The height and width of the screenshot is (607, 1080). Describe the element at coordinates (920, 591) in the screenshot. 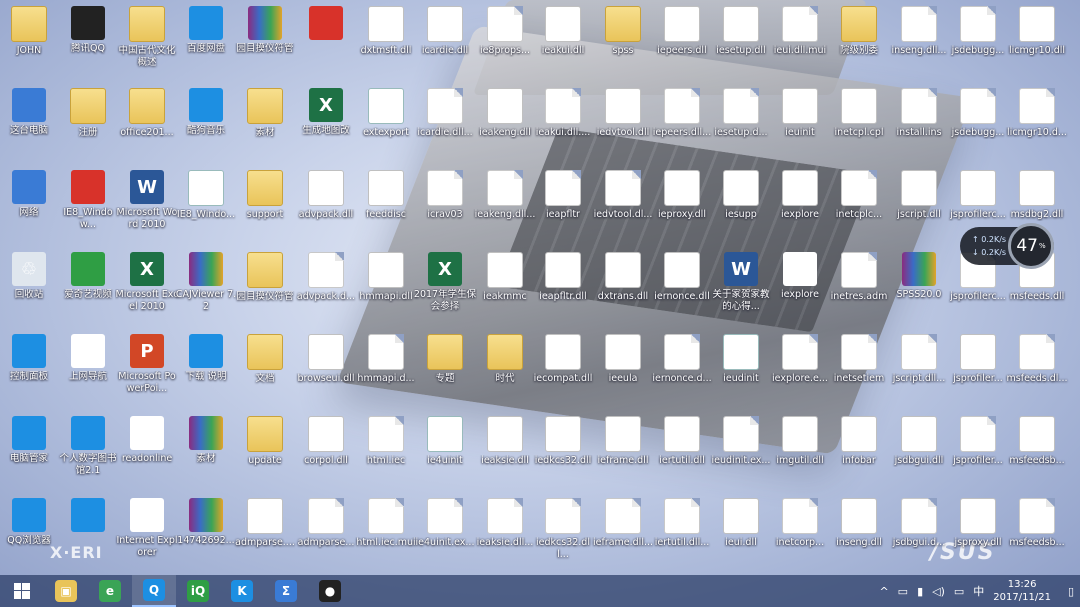

I see `network-icon: ▮` at that location.